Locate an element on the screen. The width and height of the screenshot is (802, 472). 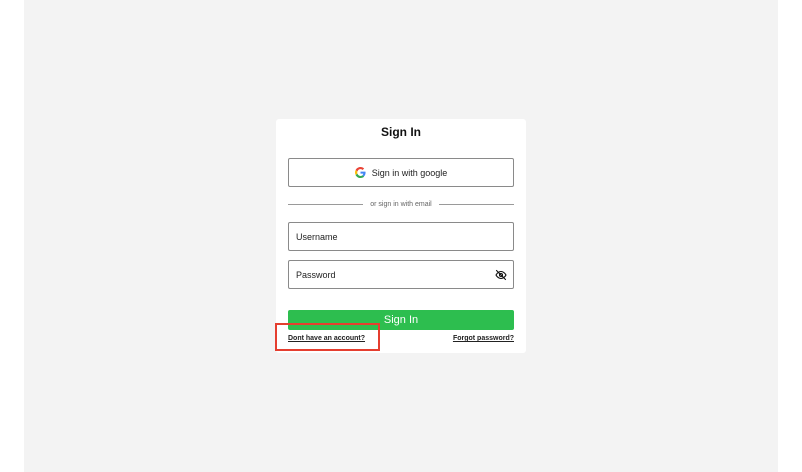
eye-off-icon is located at coordinates (501, 274).